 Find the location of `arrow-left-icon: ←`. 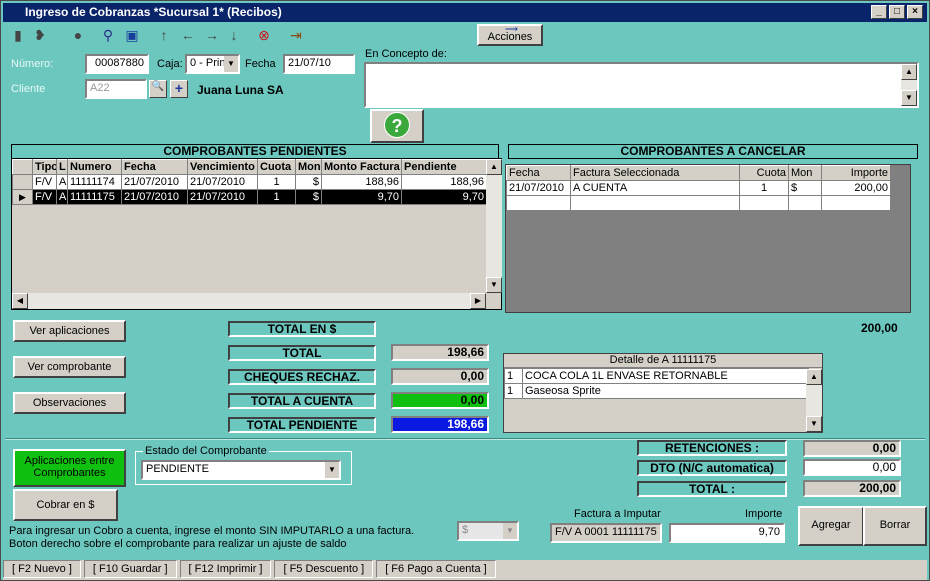

arrow-left-icon: ← is located at coordinates (188, 35).